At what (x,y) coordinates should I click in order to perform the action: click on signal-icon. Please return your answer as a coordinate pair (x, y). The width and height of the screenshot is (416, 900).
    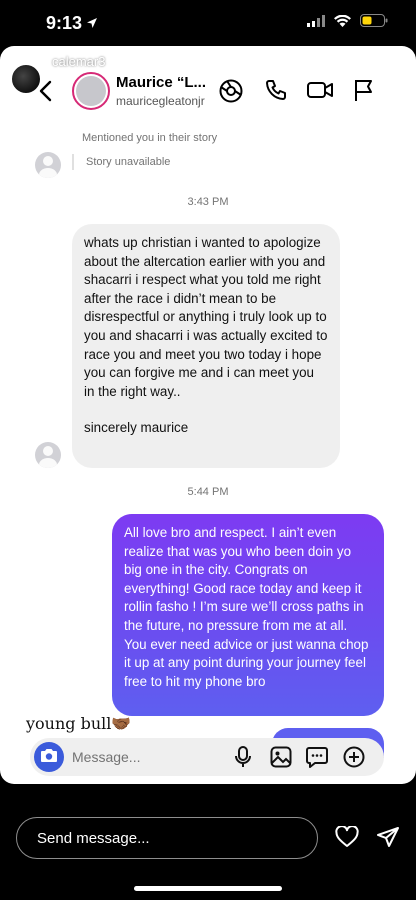
    Looking at the image, I should click on (316, 23).